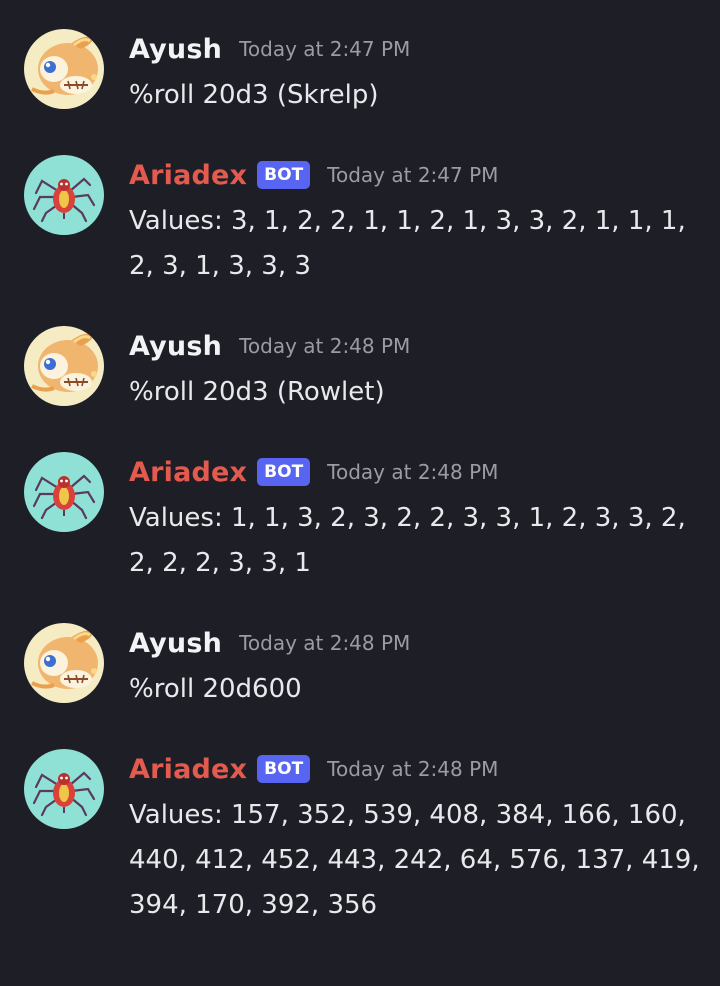  I want to click on message-header: Ariadex BOT Today at 2:47 PM, so click(313, 175).